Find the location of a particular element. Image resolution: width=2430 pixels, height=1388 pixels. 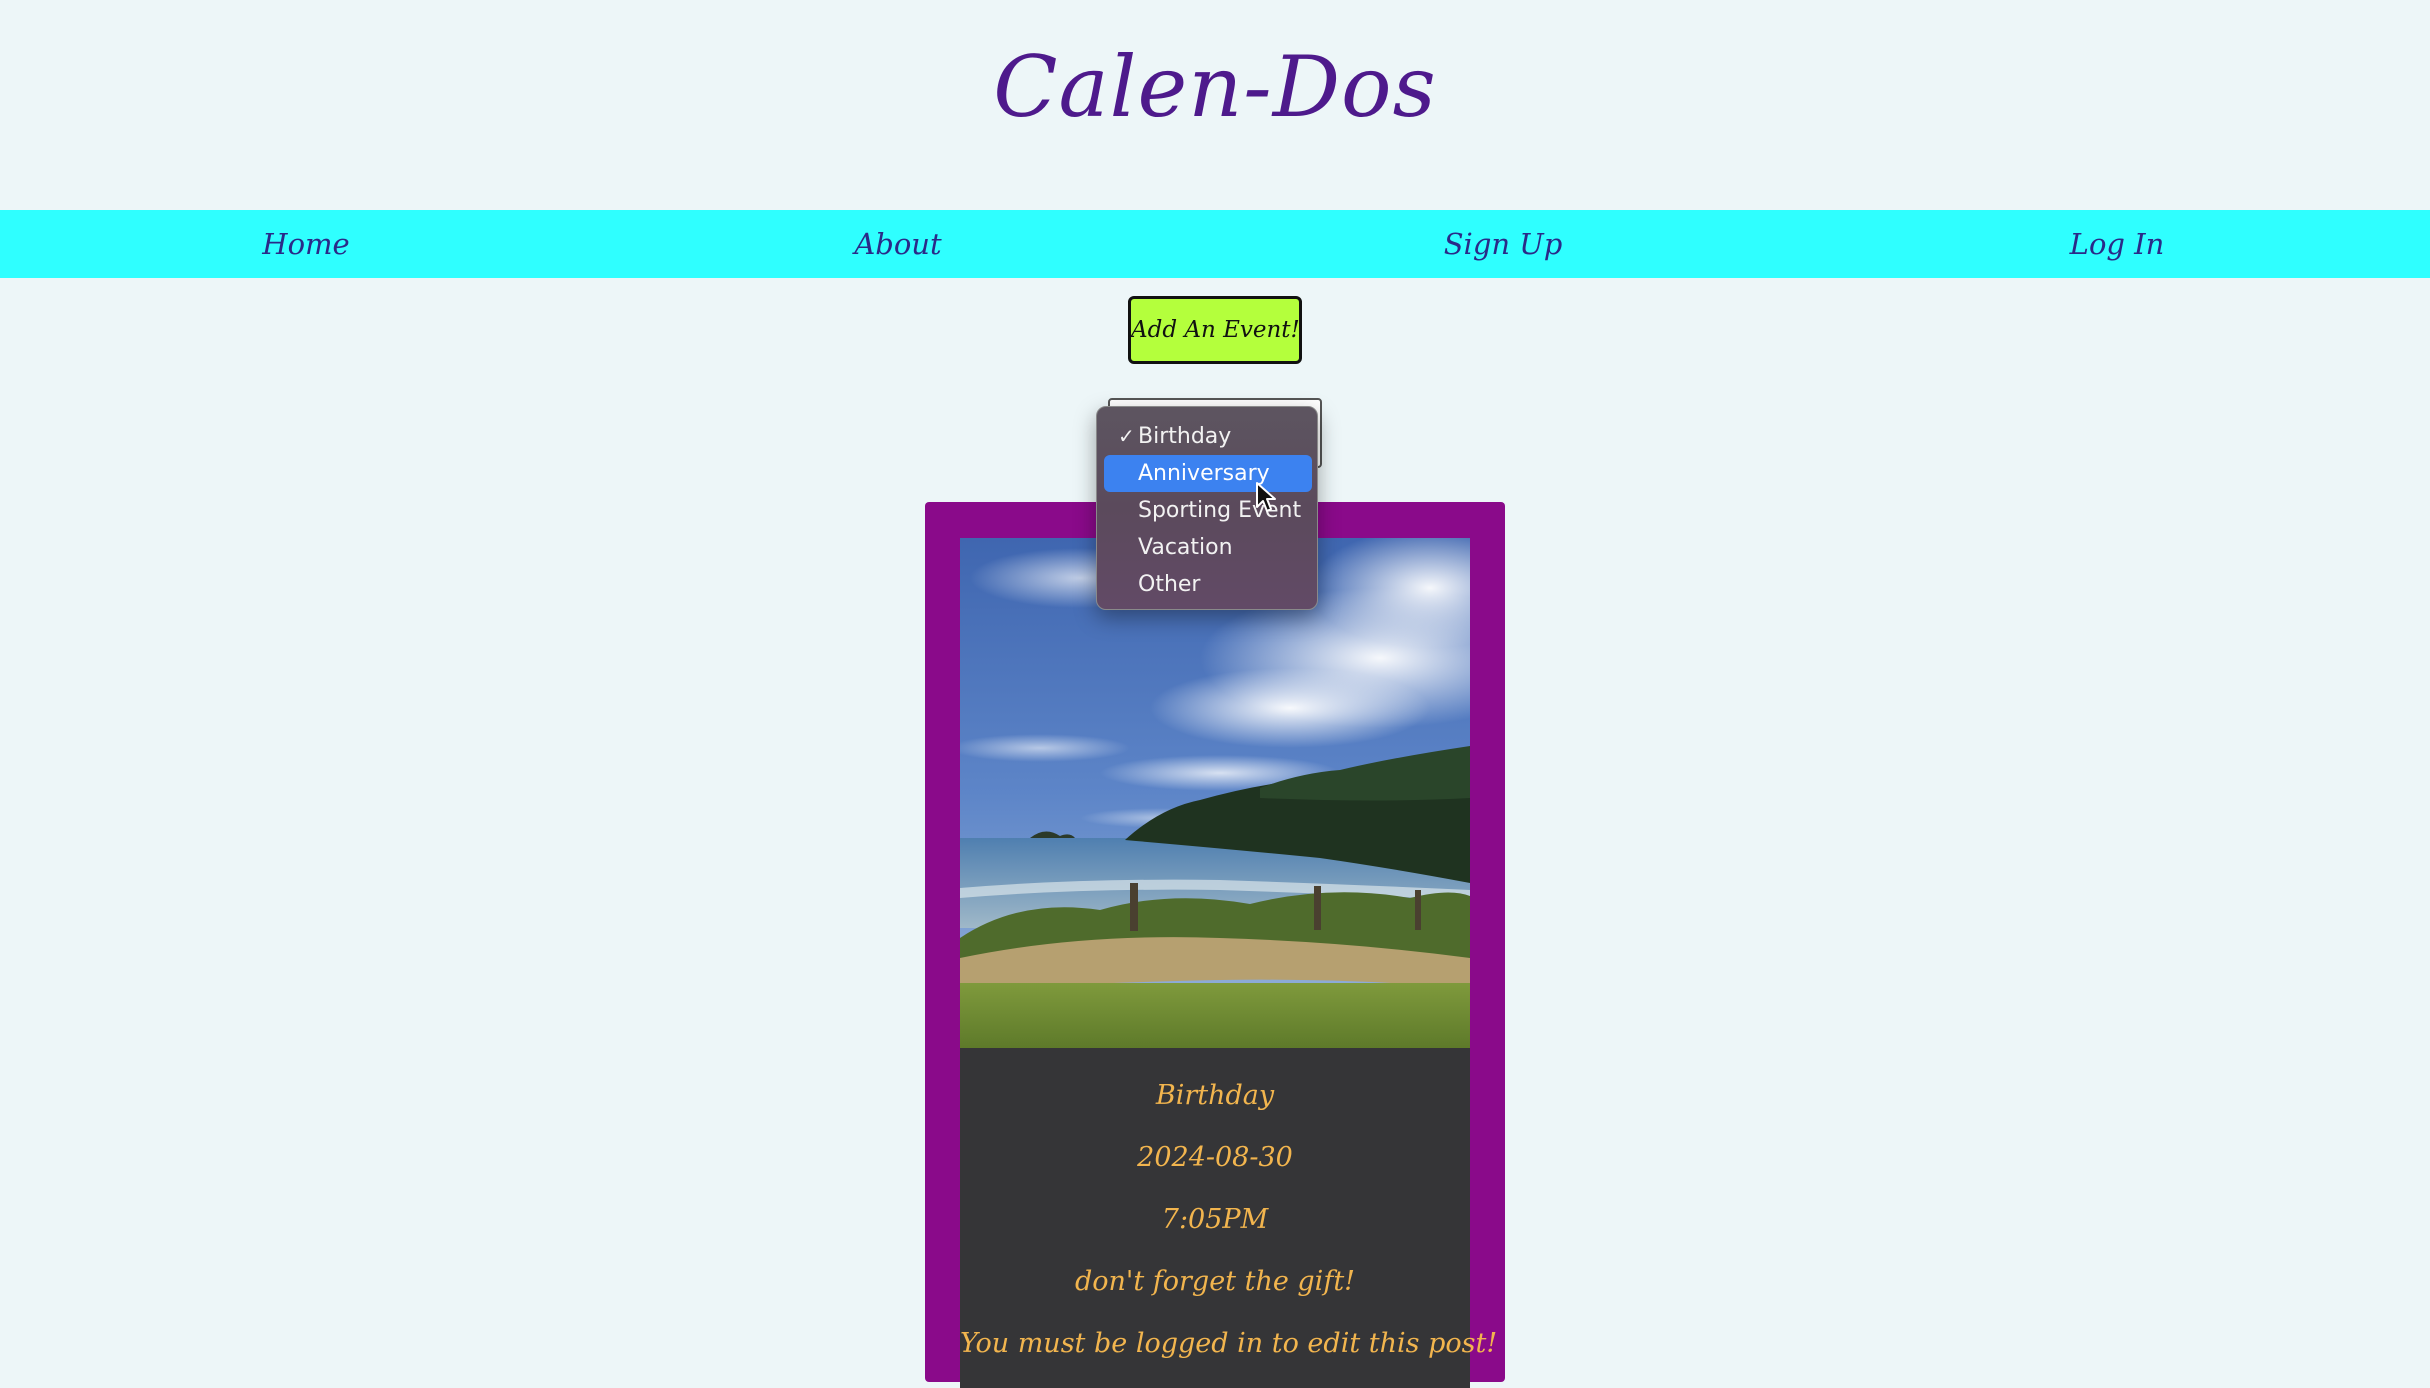

nav-about-link: About is located at coordinates (897, 244).